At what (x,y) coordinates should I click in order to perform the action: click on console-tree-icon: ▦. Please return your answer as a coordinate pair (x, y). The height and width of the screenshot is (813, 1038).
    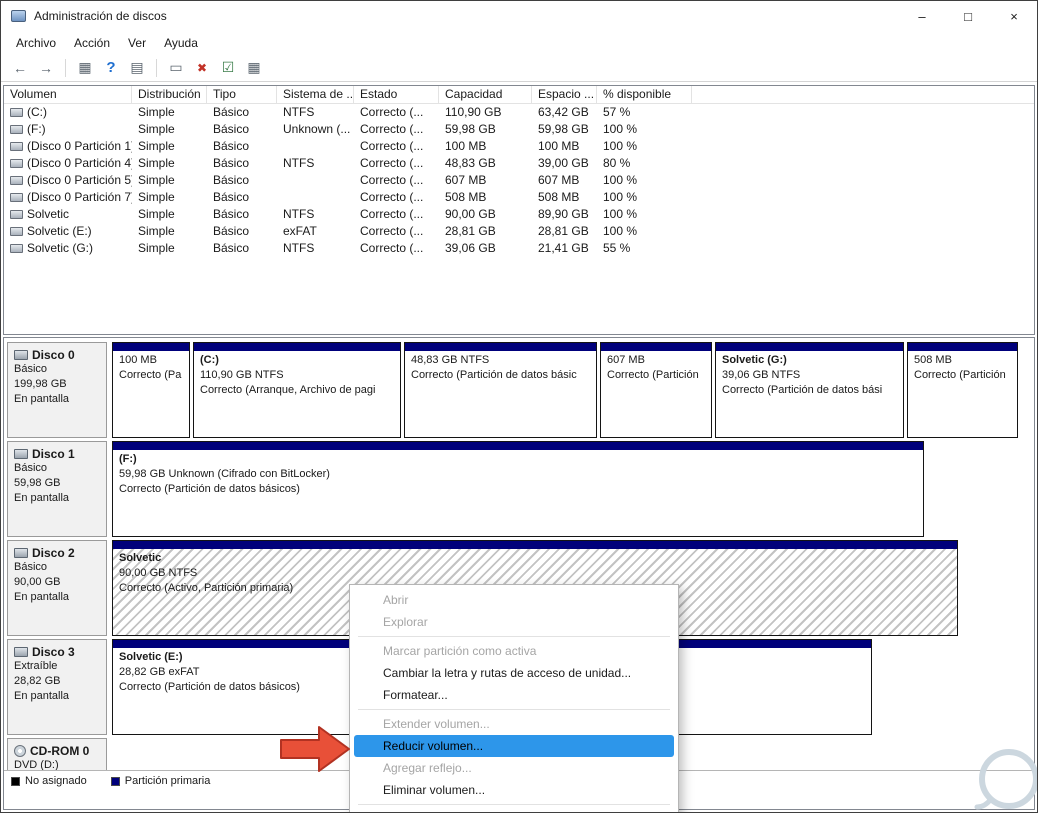
    Looking at the image, I should click on (85, 68).